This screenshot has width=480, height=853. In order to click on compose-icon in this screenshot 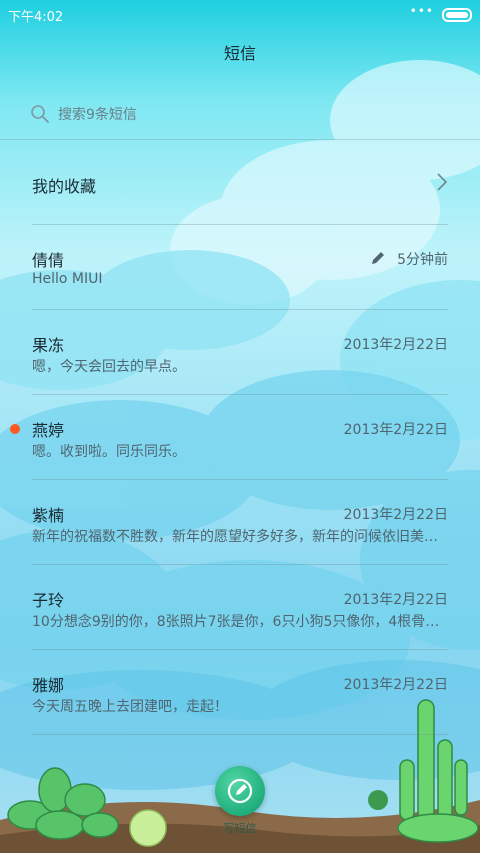, I will do `click(240, 791)`.